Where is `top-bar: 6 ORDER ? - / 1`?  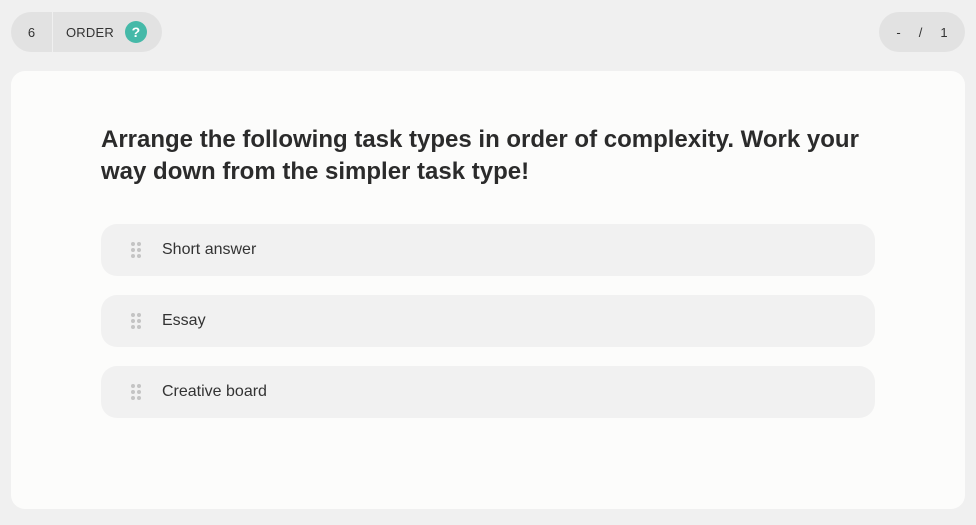
top-bar: 6 ORDER ? - / 1 is located at coordinates (488, 32).